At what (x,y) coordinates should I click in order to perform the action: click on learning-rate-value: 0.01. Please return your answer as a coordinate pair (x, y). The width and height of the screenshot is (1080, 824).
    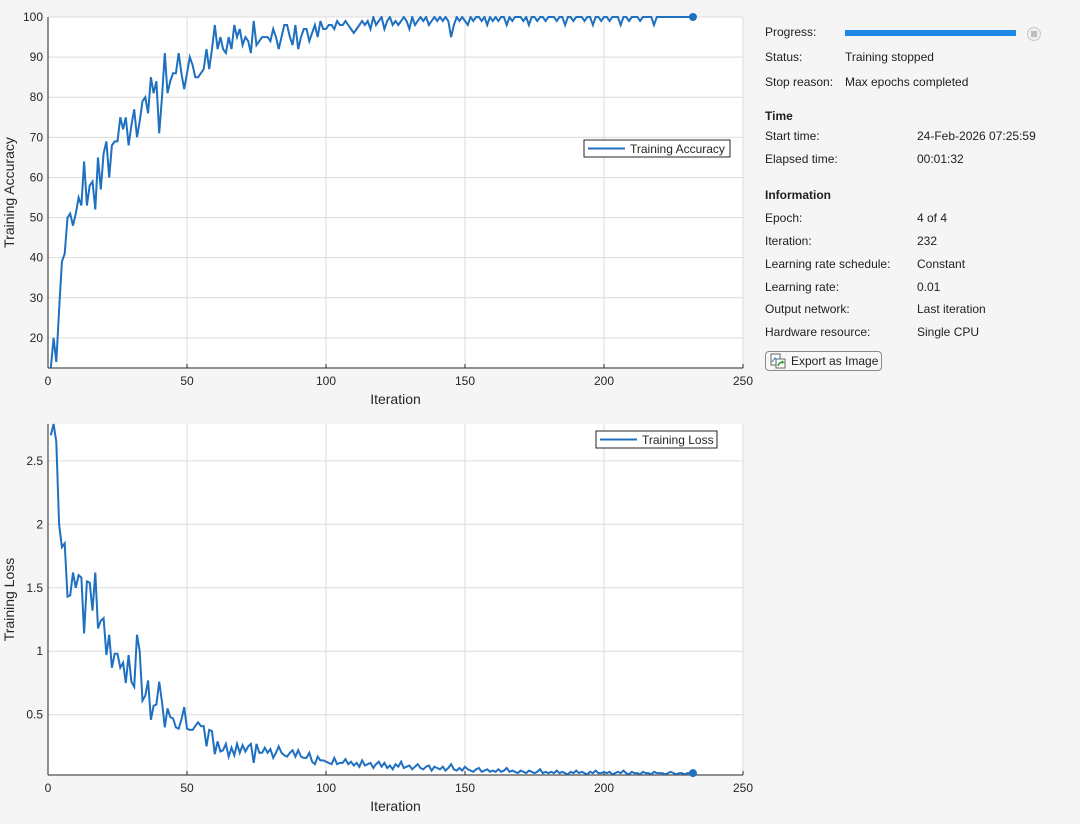
    Looking at the image, I should click on (929, 287).